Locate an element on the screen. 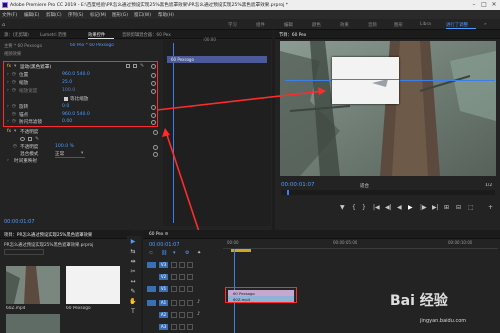 The height and width of the screenshot is (333, 500). wrench-icon: ✦ is located at coordinates (199, 253).